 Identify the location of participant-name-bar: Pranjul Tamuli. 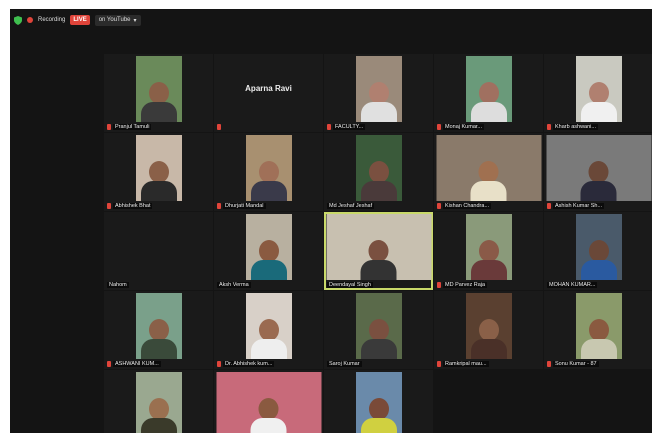
(129, 127).